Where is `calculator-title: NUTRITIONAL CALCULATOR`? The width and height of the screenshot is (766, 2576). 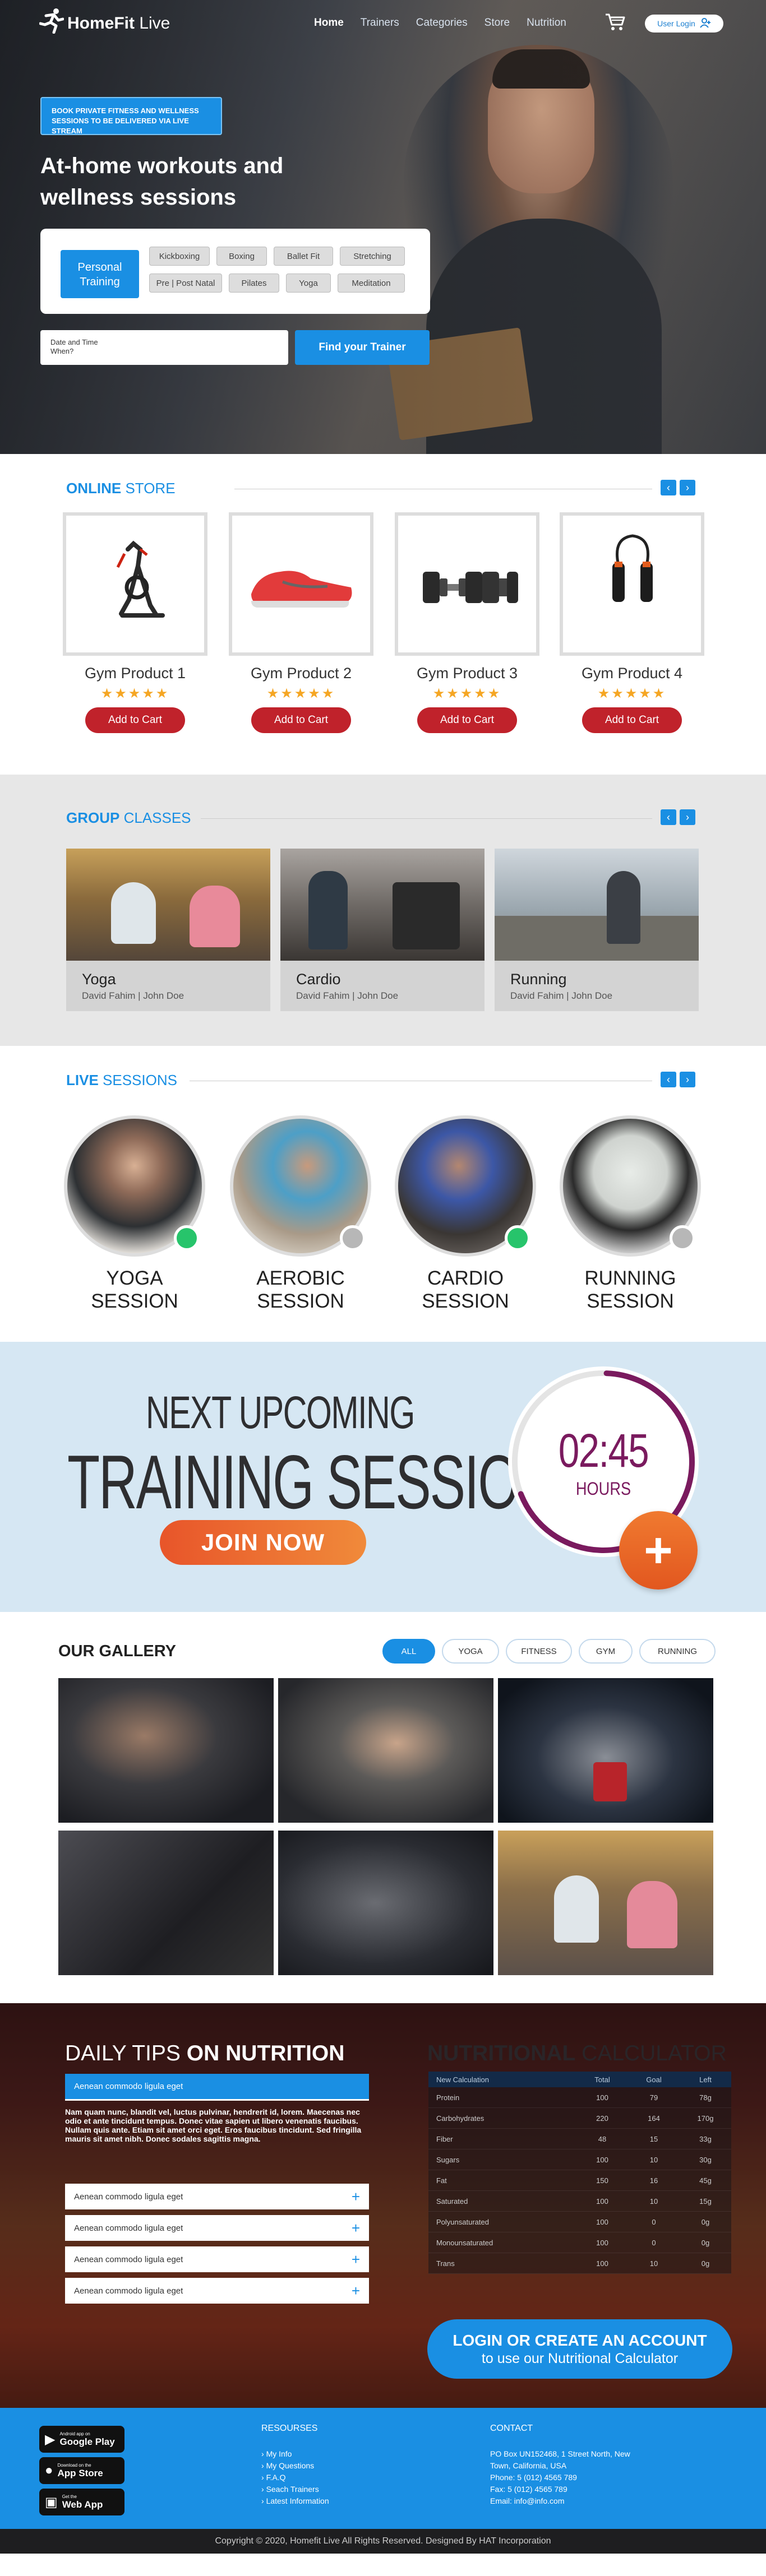 calculator-title: NUTRITIONAL CALCULATOR is located at coordinates (577, 2053).